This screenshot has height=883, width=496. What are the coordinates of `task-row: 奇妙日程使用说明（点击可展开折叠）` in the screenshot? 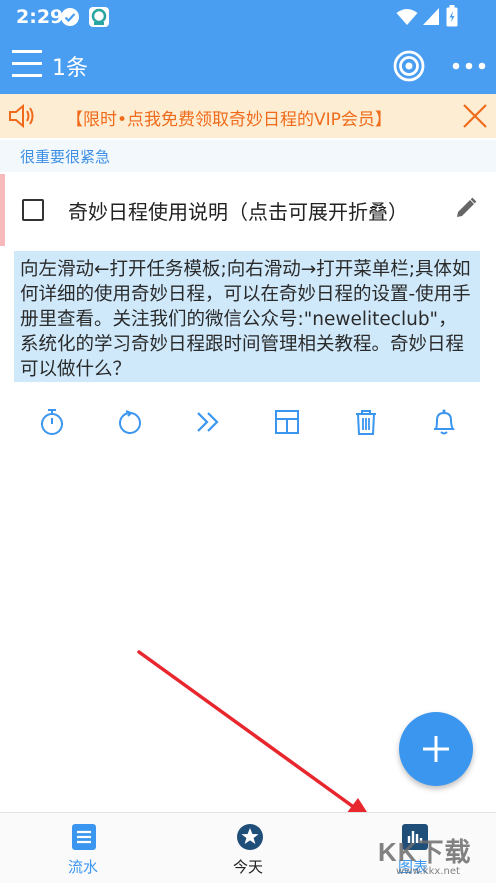 It's located at (248, 210).